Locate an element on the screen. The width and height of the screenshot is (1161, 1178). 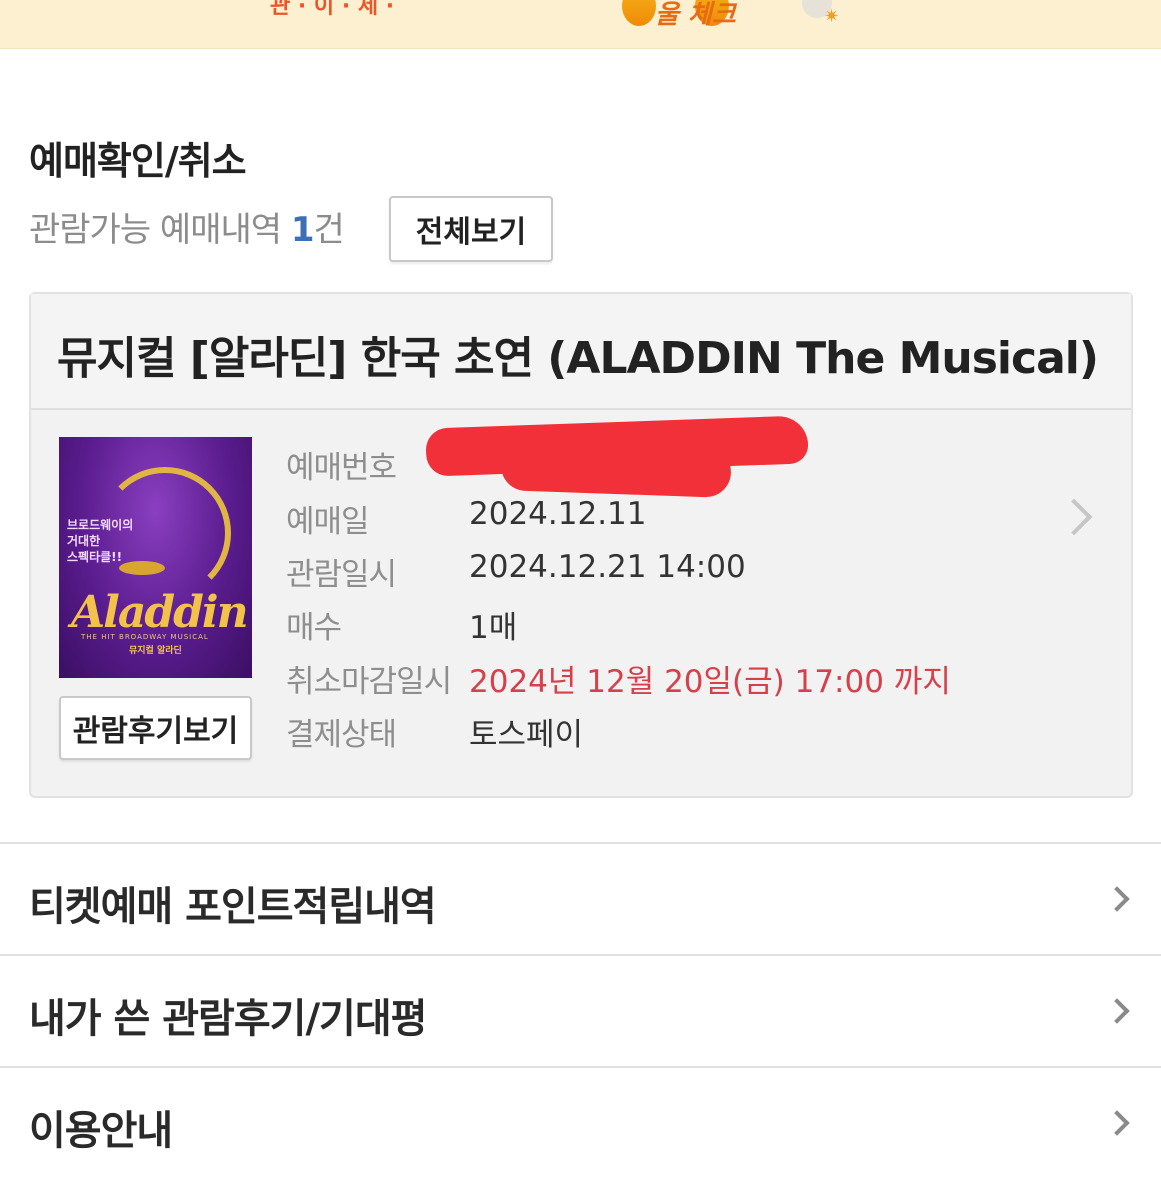
view-reviews-button: 관람후기보기 is located at coordinates (155, 728).